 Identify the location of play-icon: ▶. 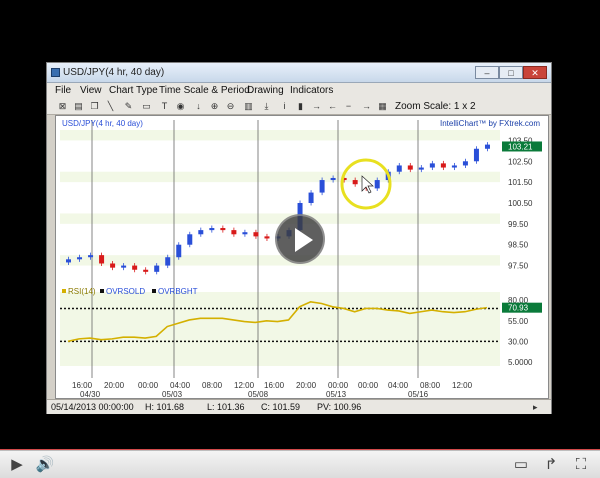
(17, 465).